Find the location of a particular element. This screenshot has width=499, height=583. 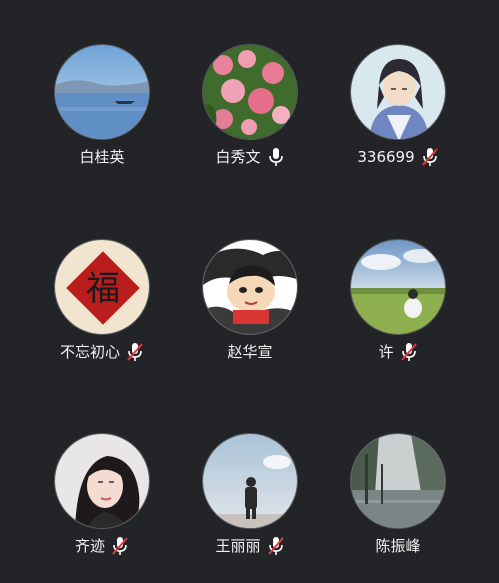

participant-tile: 336699 is located at coordinates (398, 114).